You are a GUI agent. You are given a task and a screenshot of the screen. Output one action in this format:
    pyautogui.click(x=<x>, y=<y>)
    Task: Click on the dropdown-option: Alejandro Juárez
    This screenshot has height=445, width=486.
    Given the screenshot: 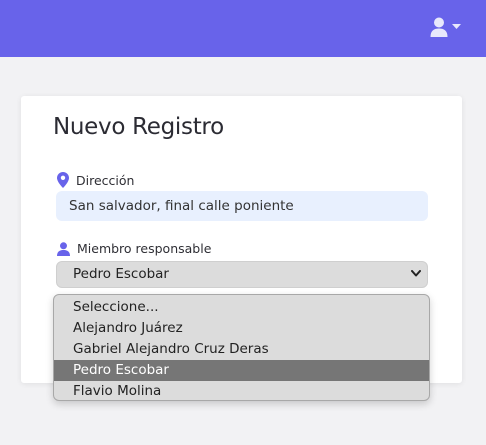 What is the action you would take?
    pyautogui.click(x=241, y=328)
    